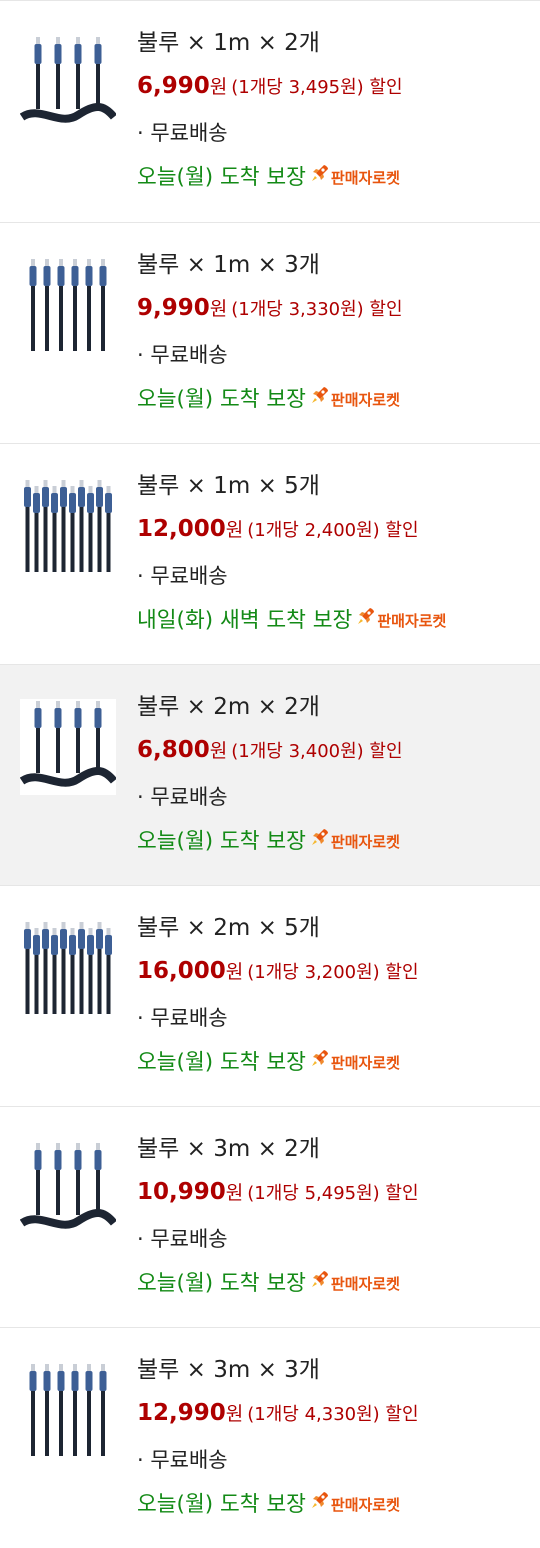 The width and height of the screenshot is (540, 1548). Describe the element at coordinates (228, 928) in the screenshot. I see `option-title: 불루 × 2m × 5개` at that location.